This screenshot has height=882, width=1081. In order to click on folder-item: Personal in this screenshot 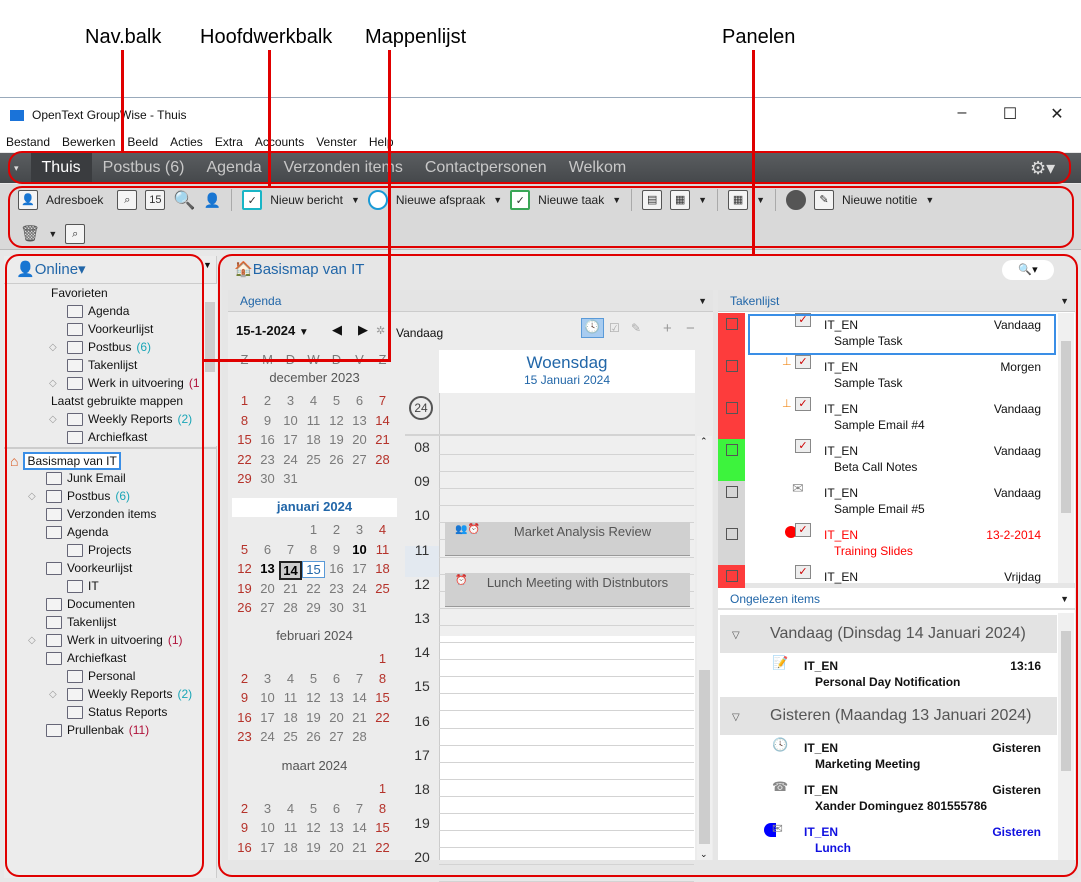, I will do `click(101, 676)`.